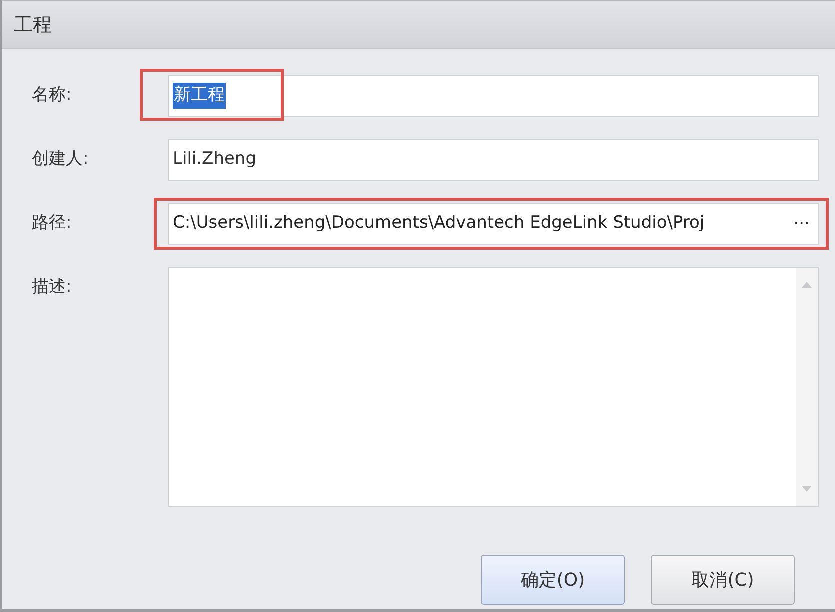 The height and width of the screenshot is (612, 835). What do you see at coordinates (553, 580) in the screenshot?
I see `ok-button: 确定(O)` at bounding box center [553, 580].